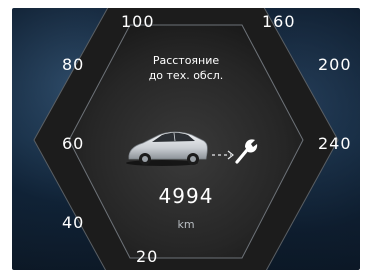 This screenshot has width=369, height=275. Describe the element at coordinates (147, 256) in the screenshot. I see `speed-scale-label-20: 20` at that location.